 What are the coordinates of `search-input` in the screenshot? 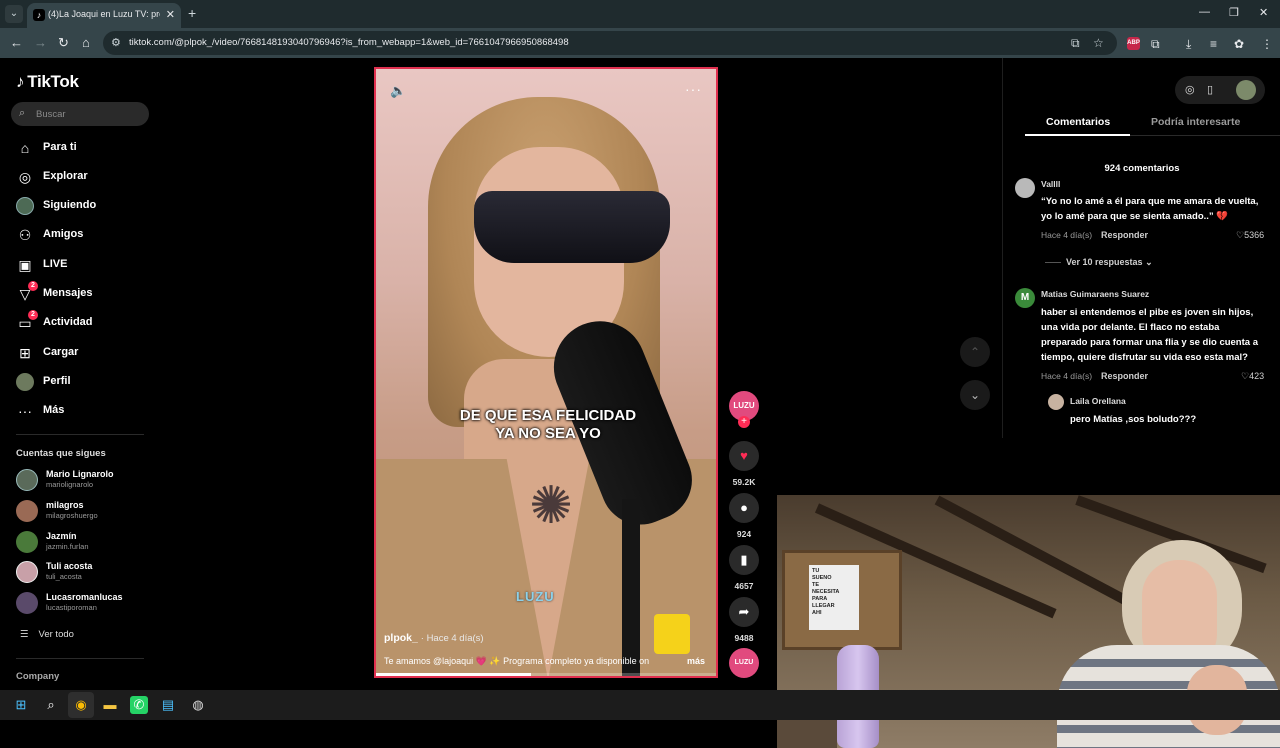 It's located at (88, 114).